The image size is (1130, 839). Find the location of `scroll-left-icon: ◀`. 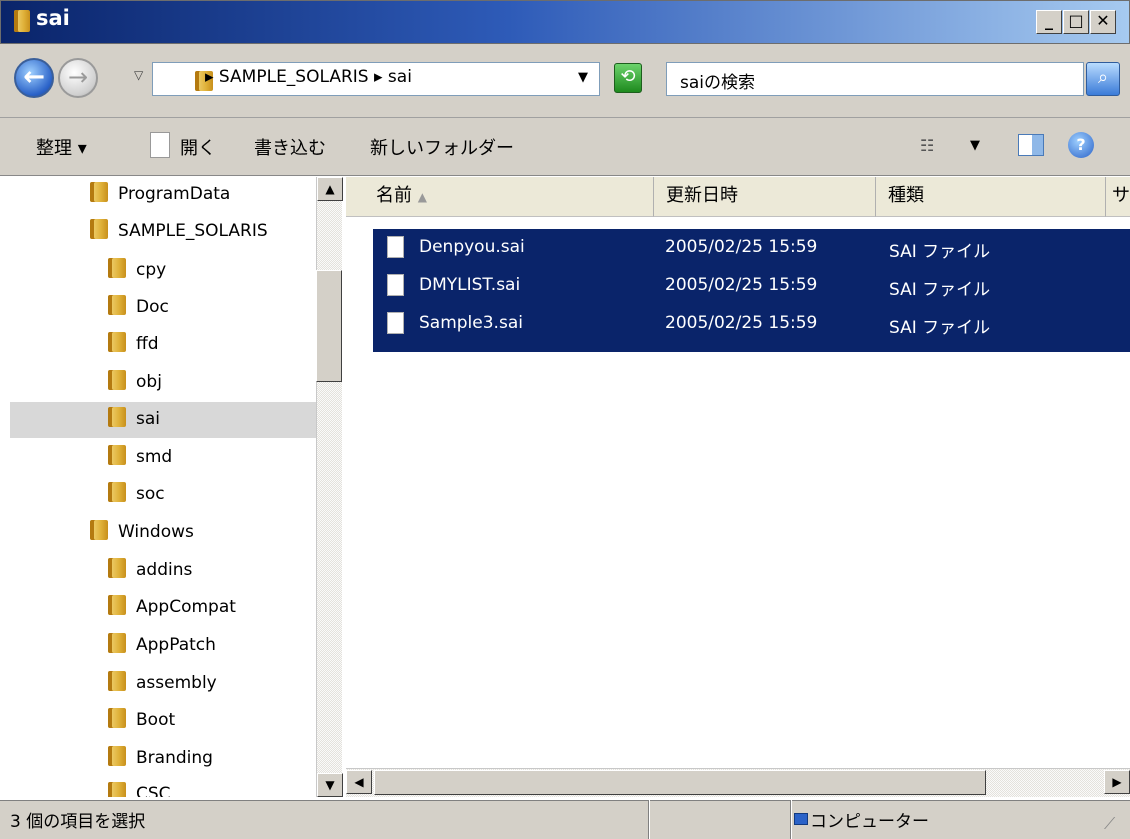

scroll-left-icon: ◀ is located at coordinates (359, 782).